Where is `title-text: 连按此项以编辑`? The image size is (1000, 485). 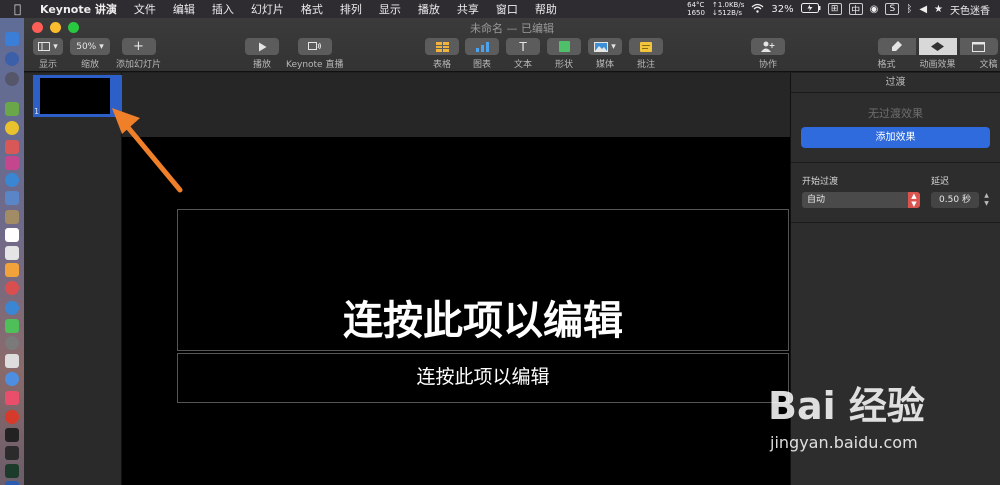
title-text: 连按此项以编辑 is located at coordinates (483, 321).